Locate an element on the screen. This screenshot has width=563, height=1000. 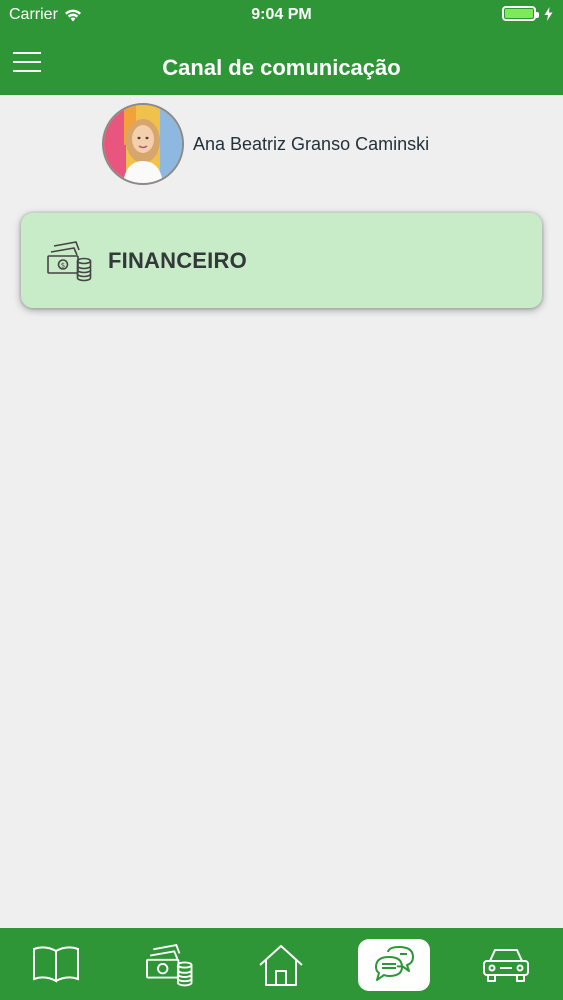
money-icon is located at coordinates (169, 965).